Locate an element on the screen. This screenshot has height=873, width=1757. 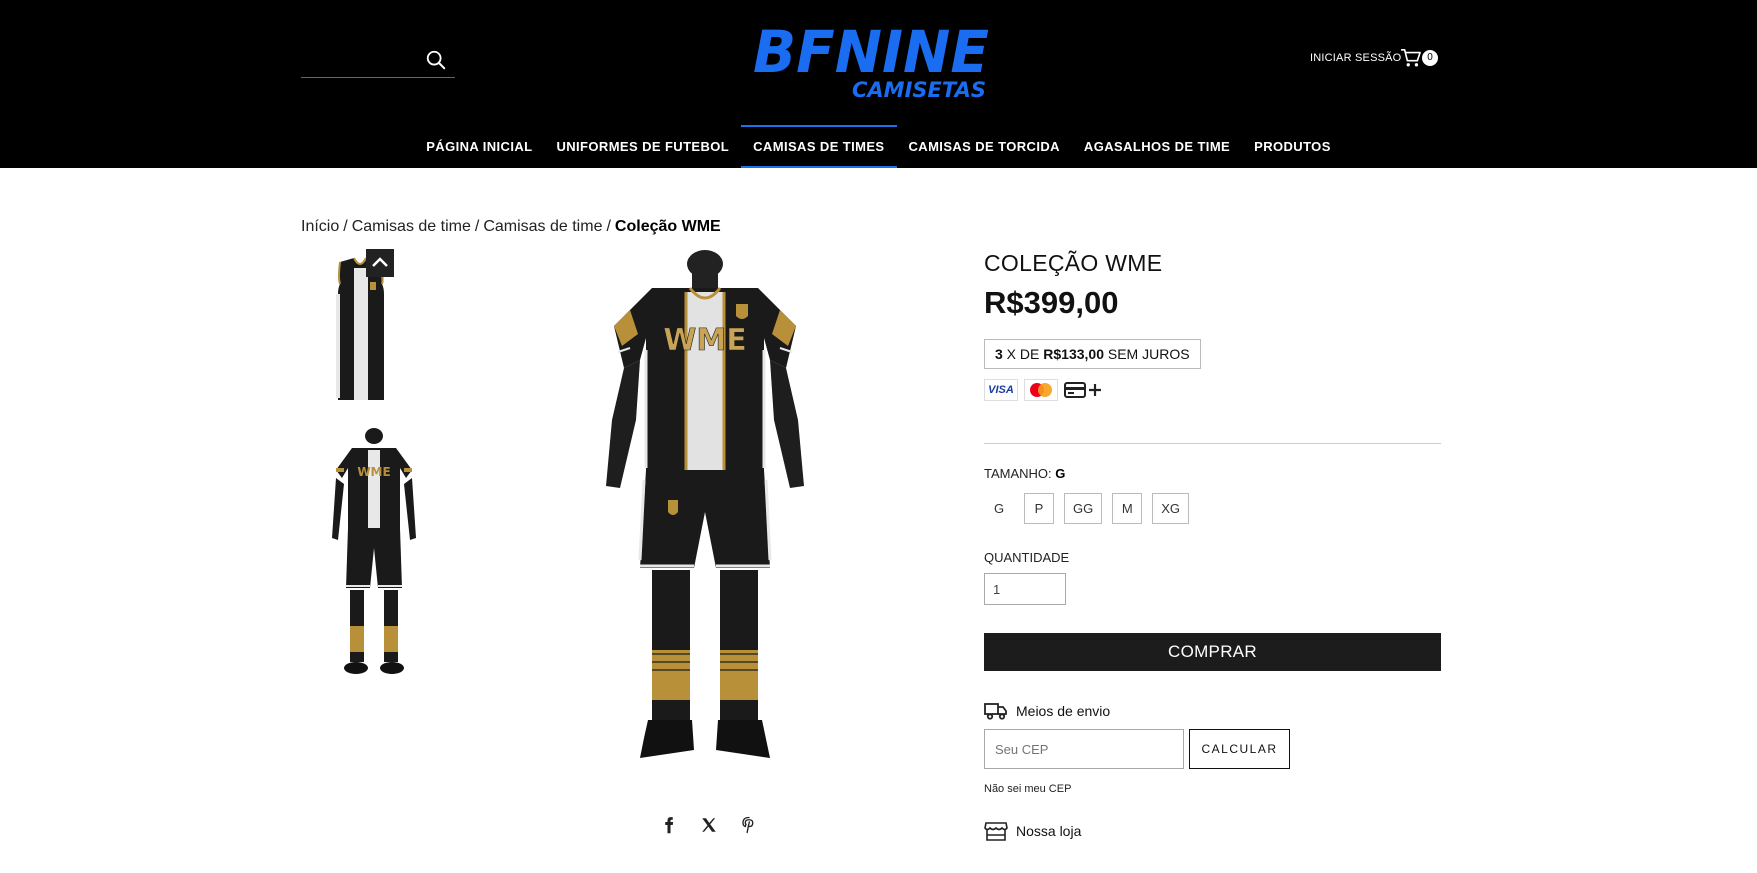
mastercard-icon is located at coordinates (1041, 390).